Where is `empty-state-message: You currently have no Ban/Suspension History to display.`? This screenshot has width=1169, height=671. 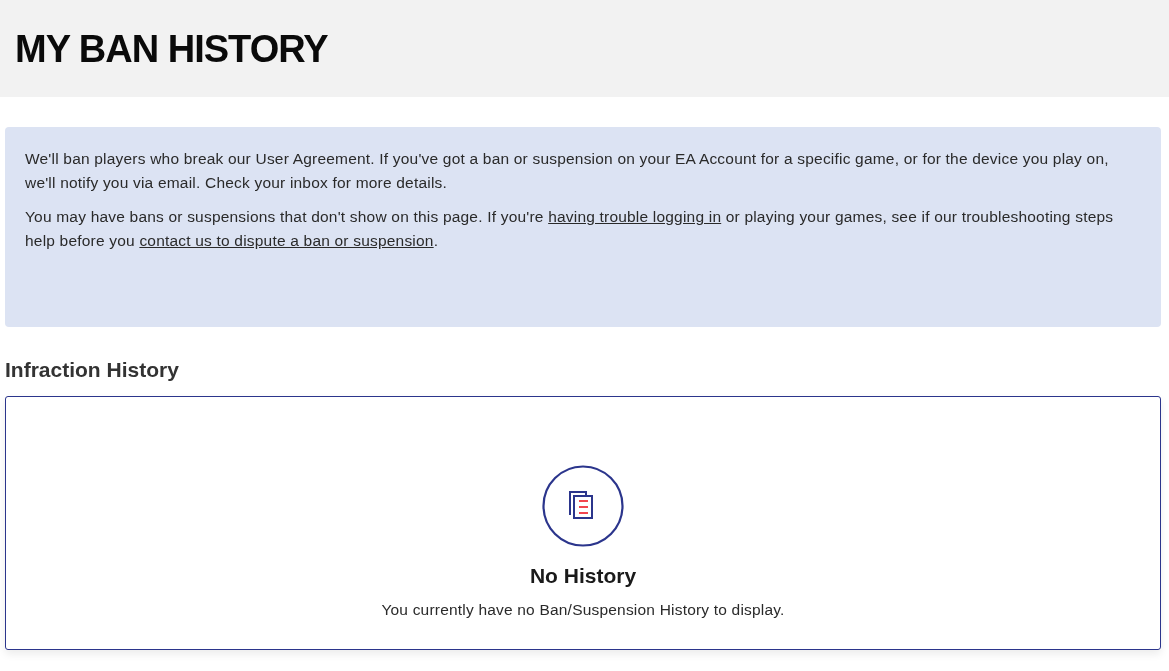
empty-state-message: You currently have no Ban/Suspension History to display. is located at coordinates (583, 610).